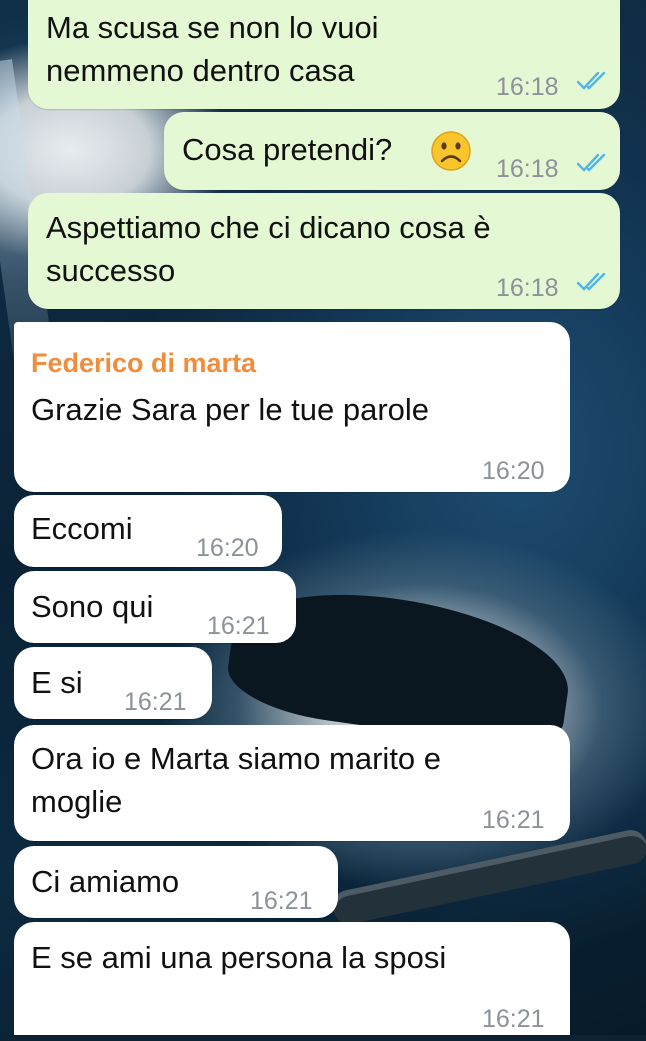 The width and height of the screenshot is (646, 1041). What do you see at coordinates (92, 606) in the screenshot?
I see `message-text: Sono qui` at bounding box center [92, 606].